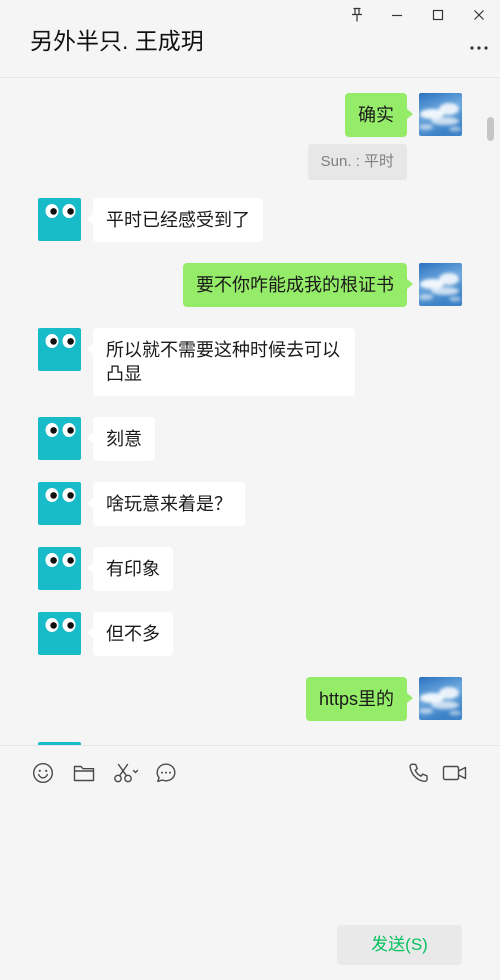 Image resolution: width=500 pixels, height=980 pixels. What do you see at coordinates (121, 439) in the screenshot?
I see `message-bubble: 刻意` at bounding box center [121, 439].